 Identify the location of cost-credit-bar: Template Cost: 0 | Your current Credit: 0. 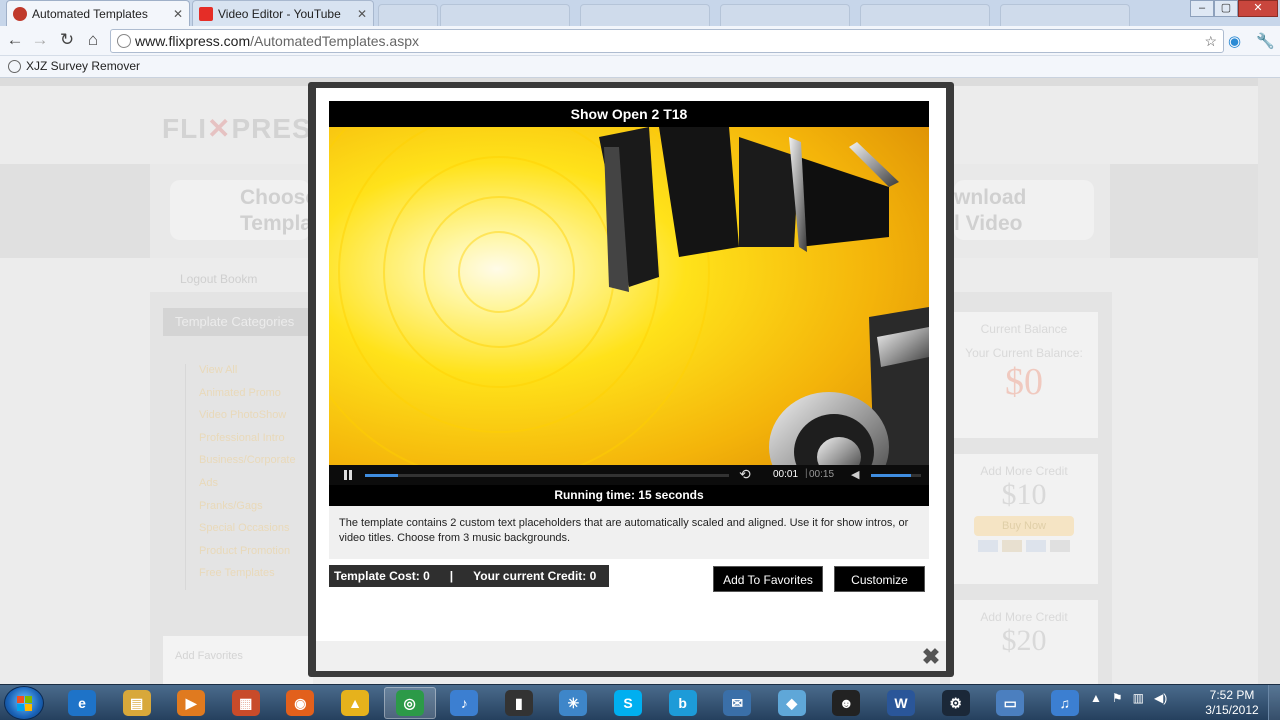
(469, 576).